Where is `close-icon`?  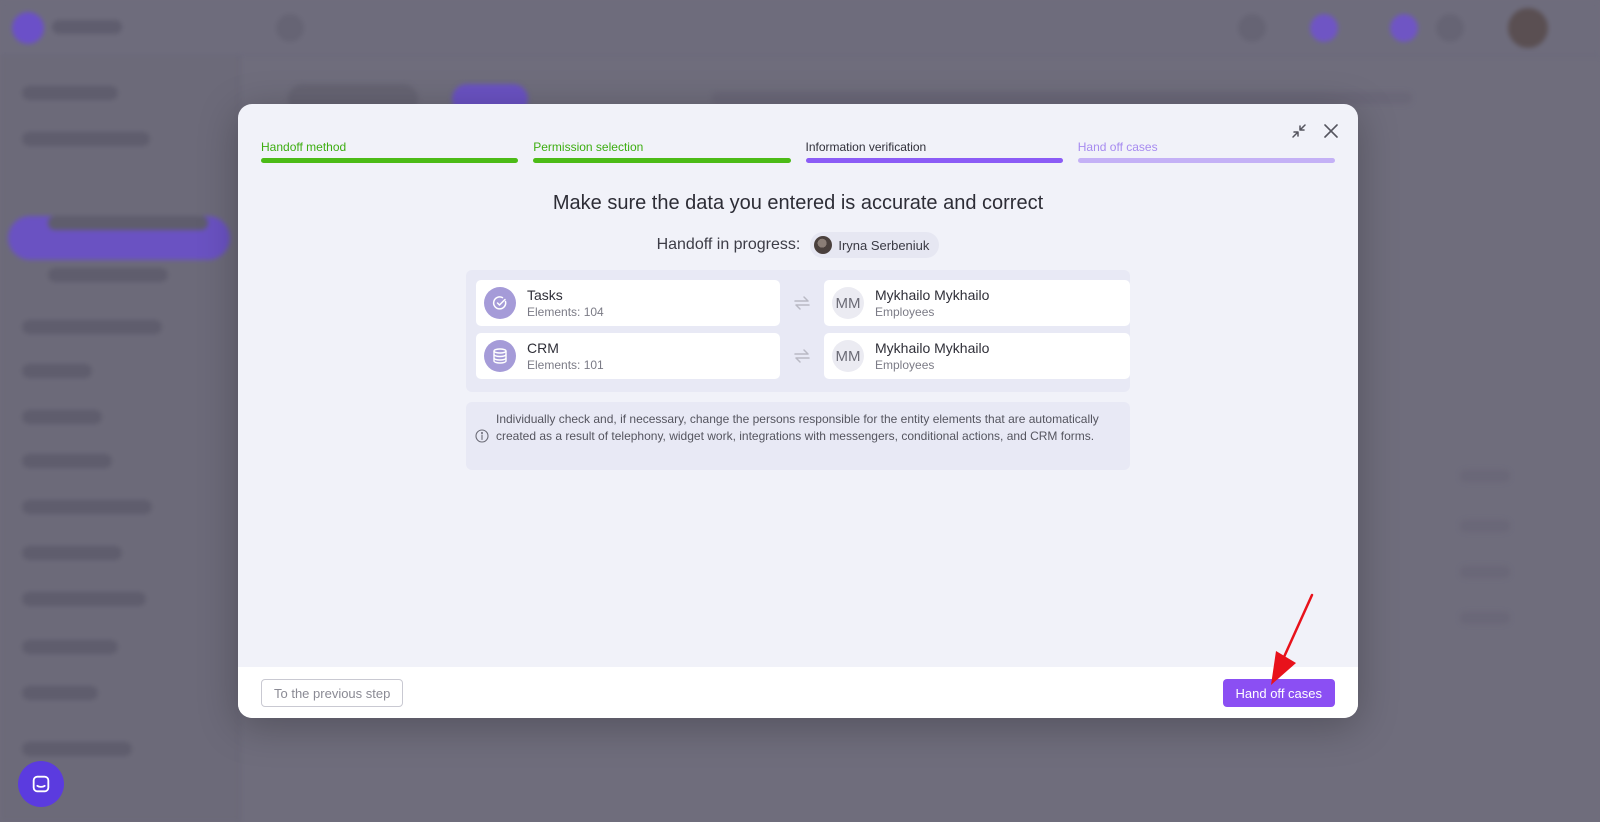
close-icon is located at coordinates (1331, 131).